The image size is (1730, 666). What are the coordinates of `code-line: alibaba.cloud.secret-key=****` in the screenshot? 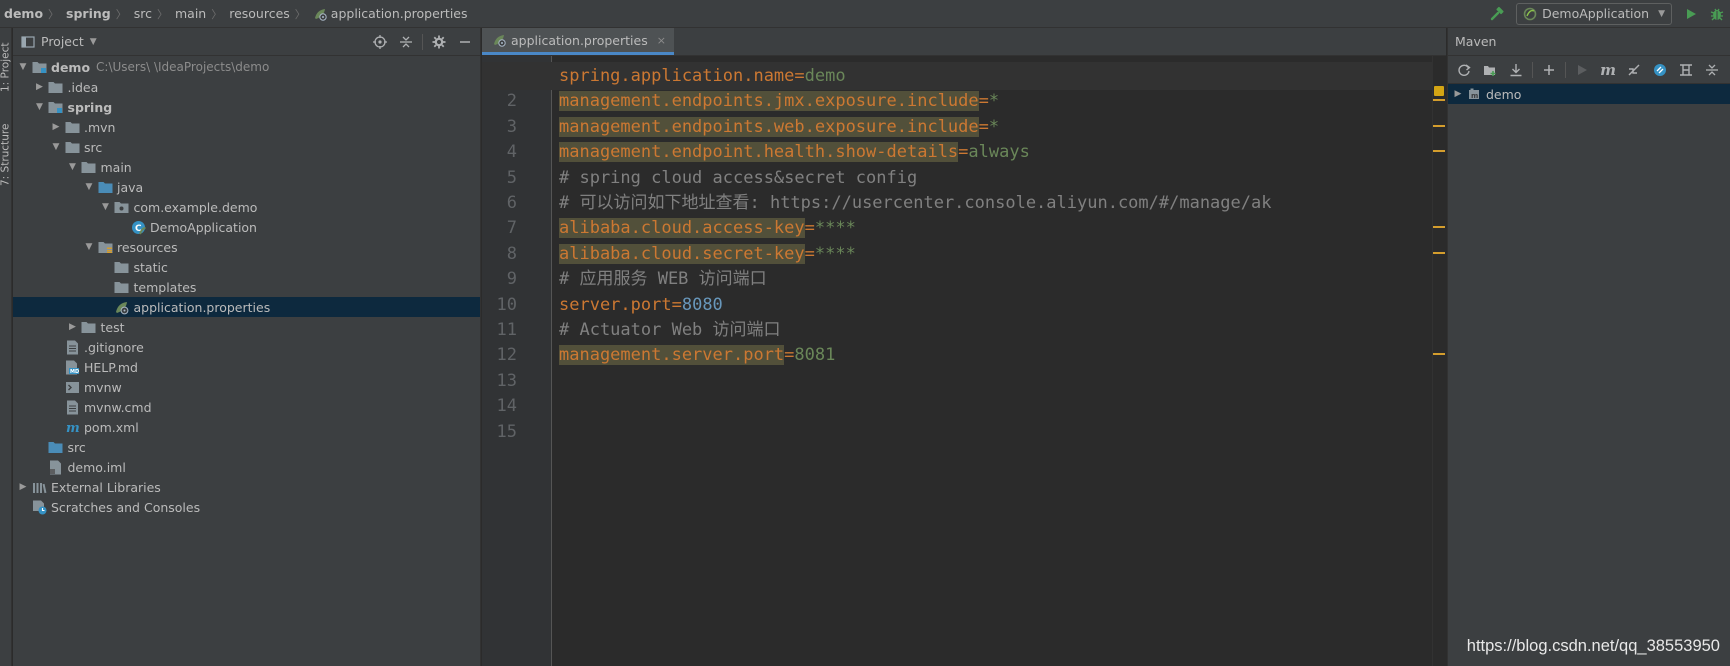 It's located at (707, 254).